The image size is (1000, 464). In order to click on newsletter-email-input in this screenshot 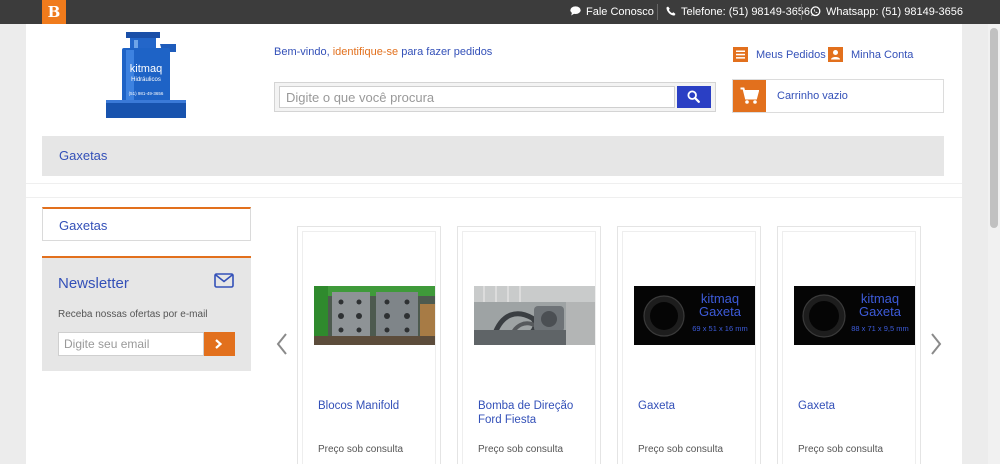, I will do `click(131, 344)`.